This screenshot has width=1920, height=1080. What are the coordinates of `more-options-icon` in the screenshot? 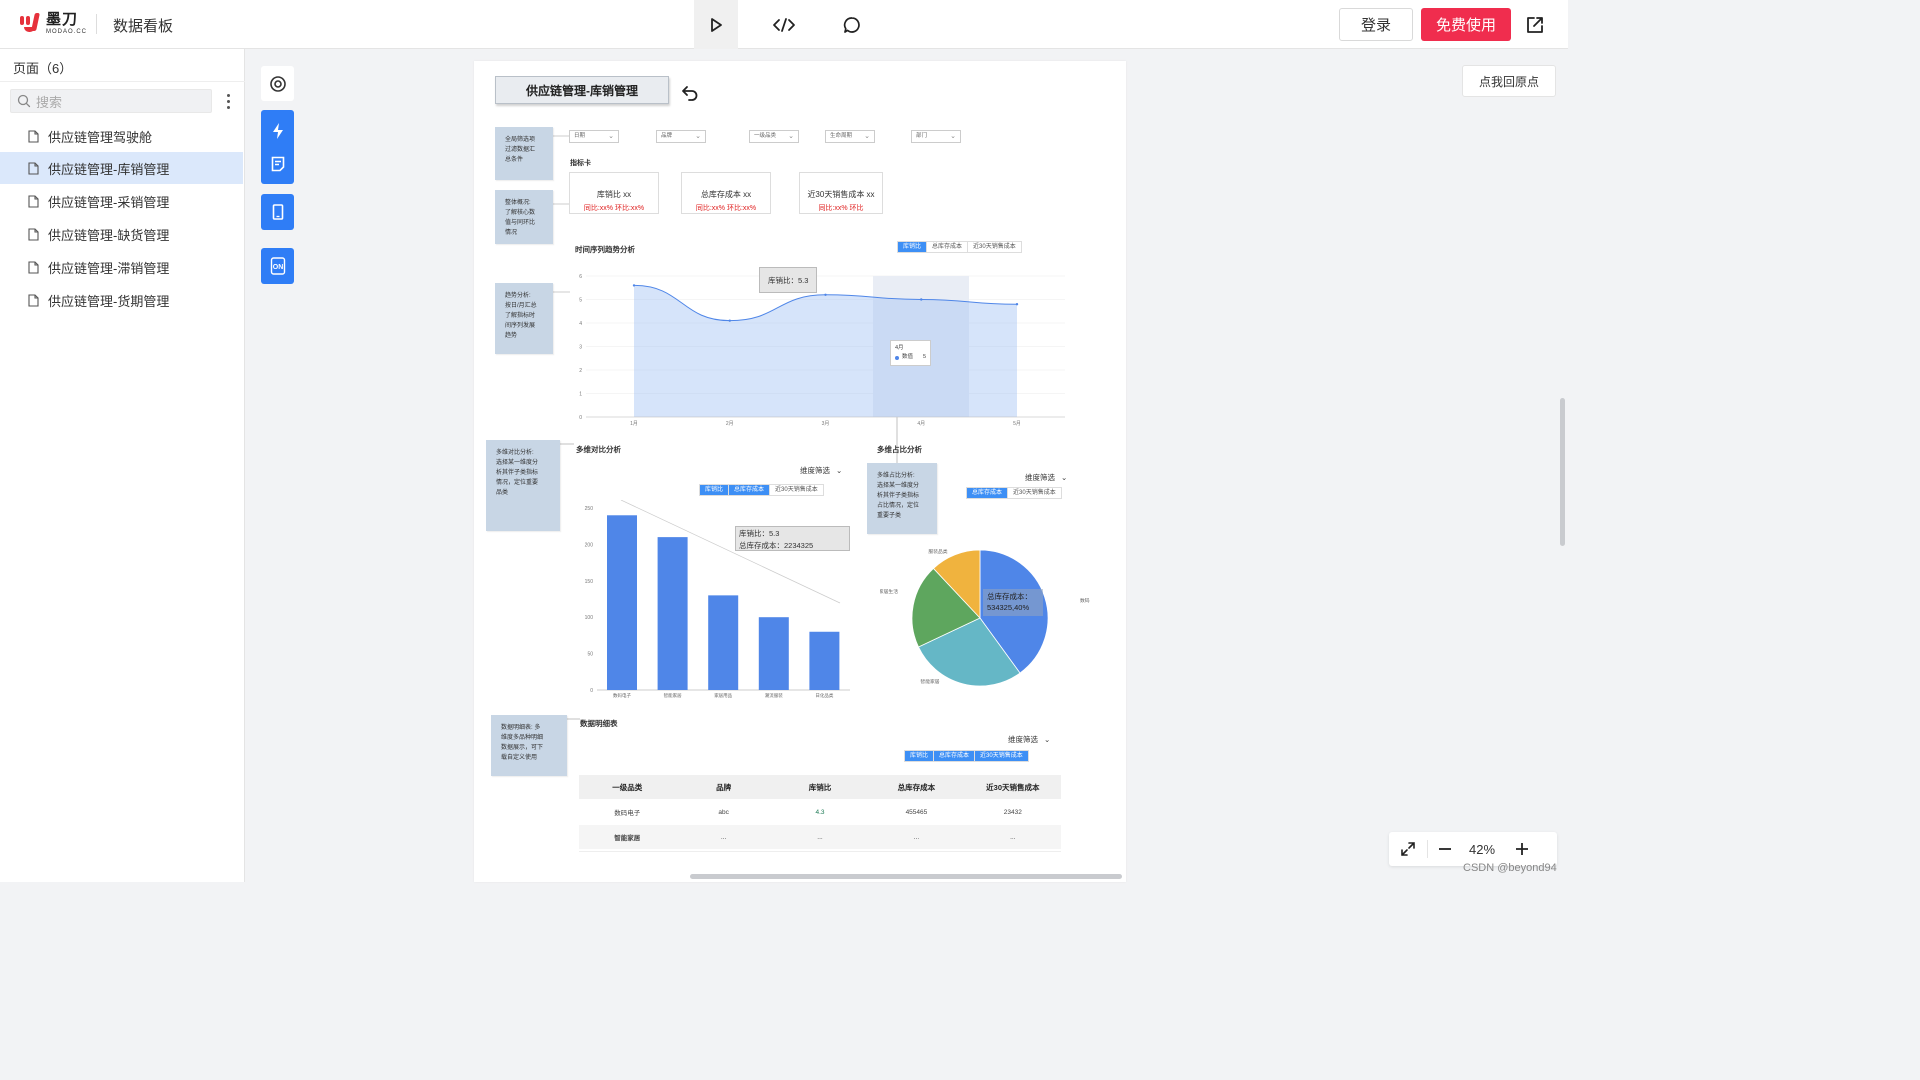 It's located at (228, 101).